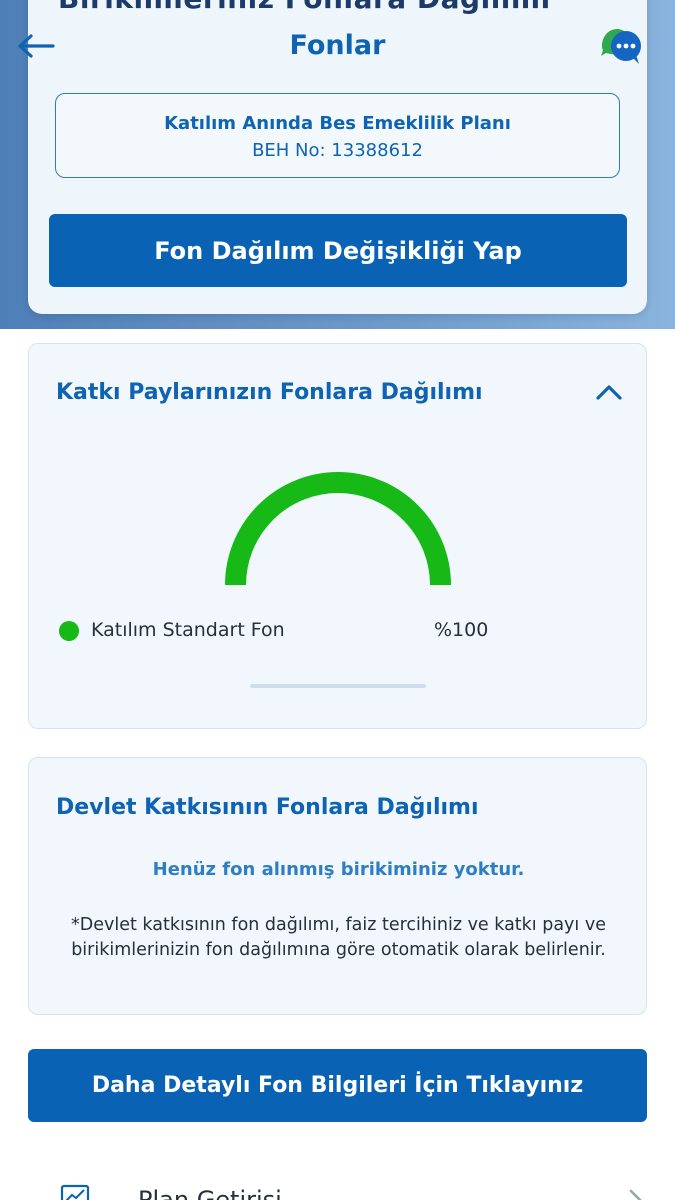  What do you see at coordinates (304, 7) in the screenshot?
I see `clipped-section-title: Birikimleriniz Fonlara Dağılımı` at bounding box center [304, 7].